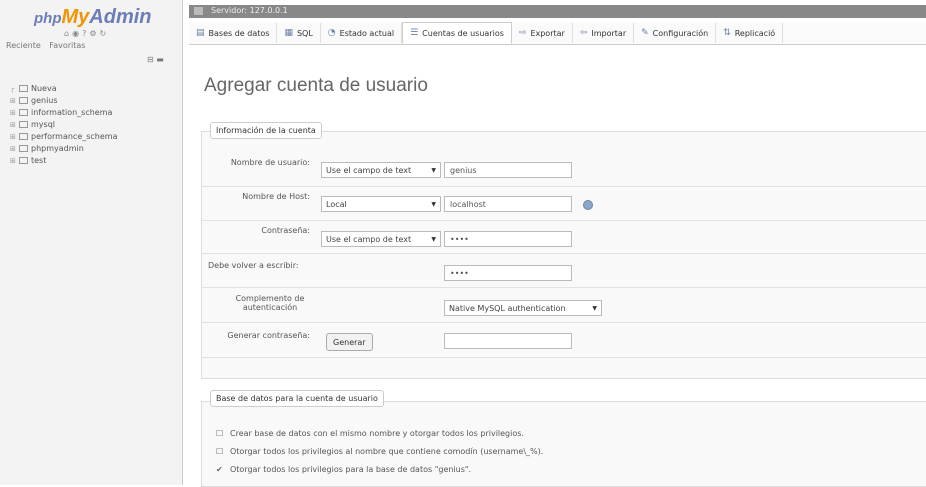  Describe the element at coordinates (66, 34) in the screenshot. I see `home-icon: ⌂` at that location.